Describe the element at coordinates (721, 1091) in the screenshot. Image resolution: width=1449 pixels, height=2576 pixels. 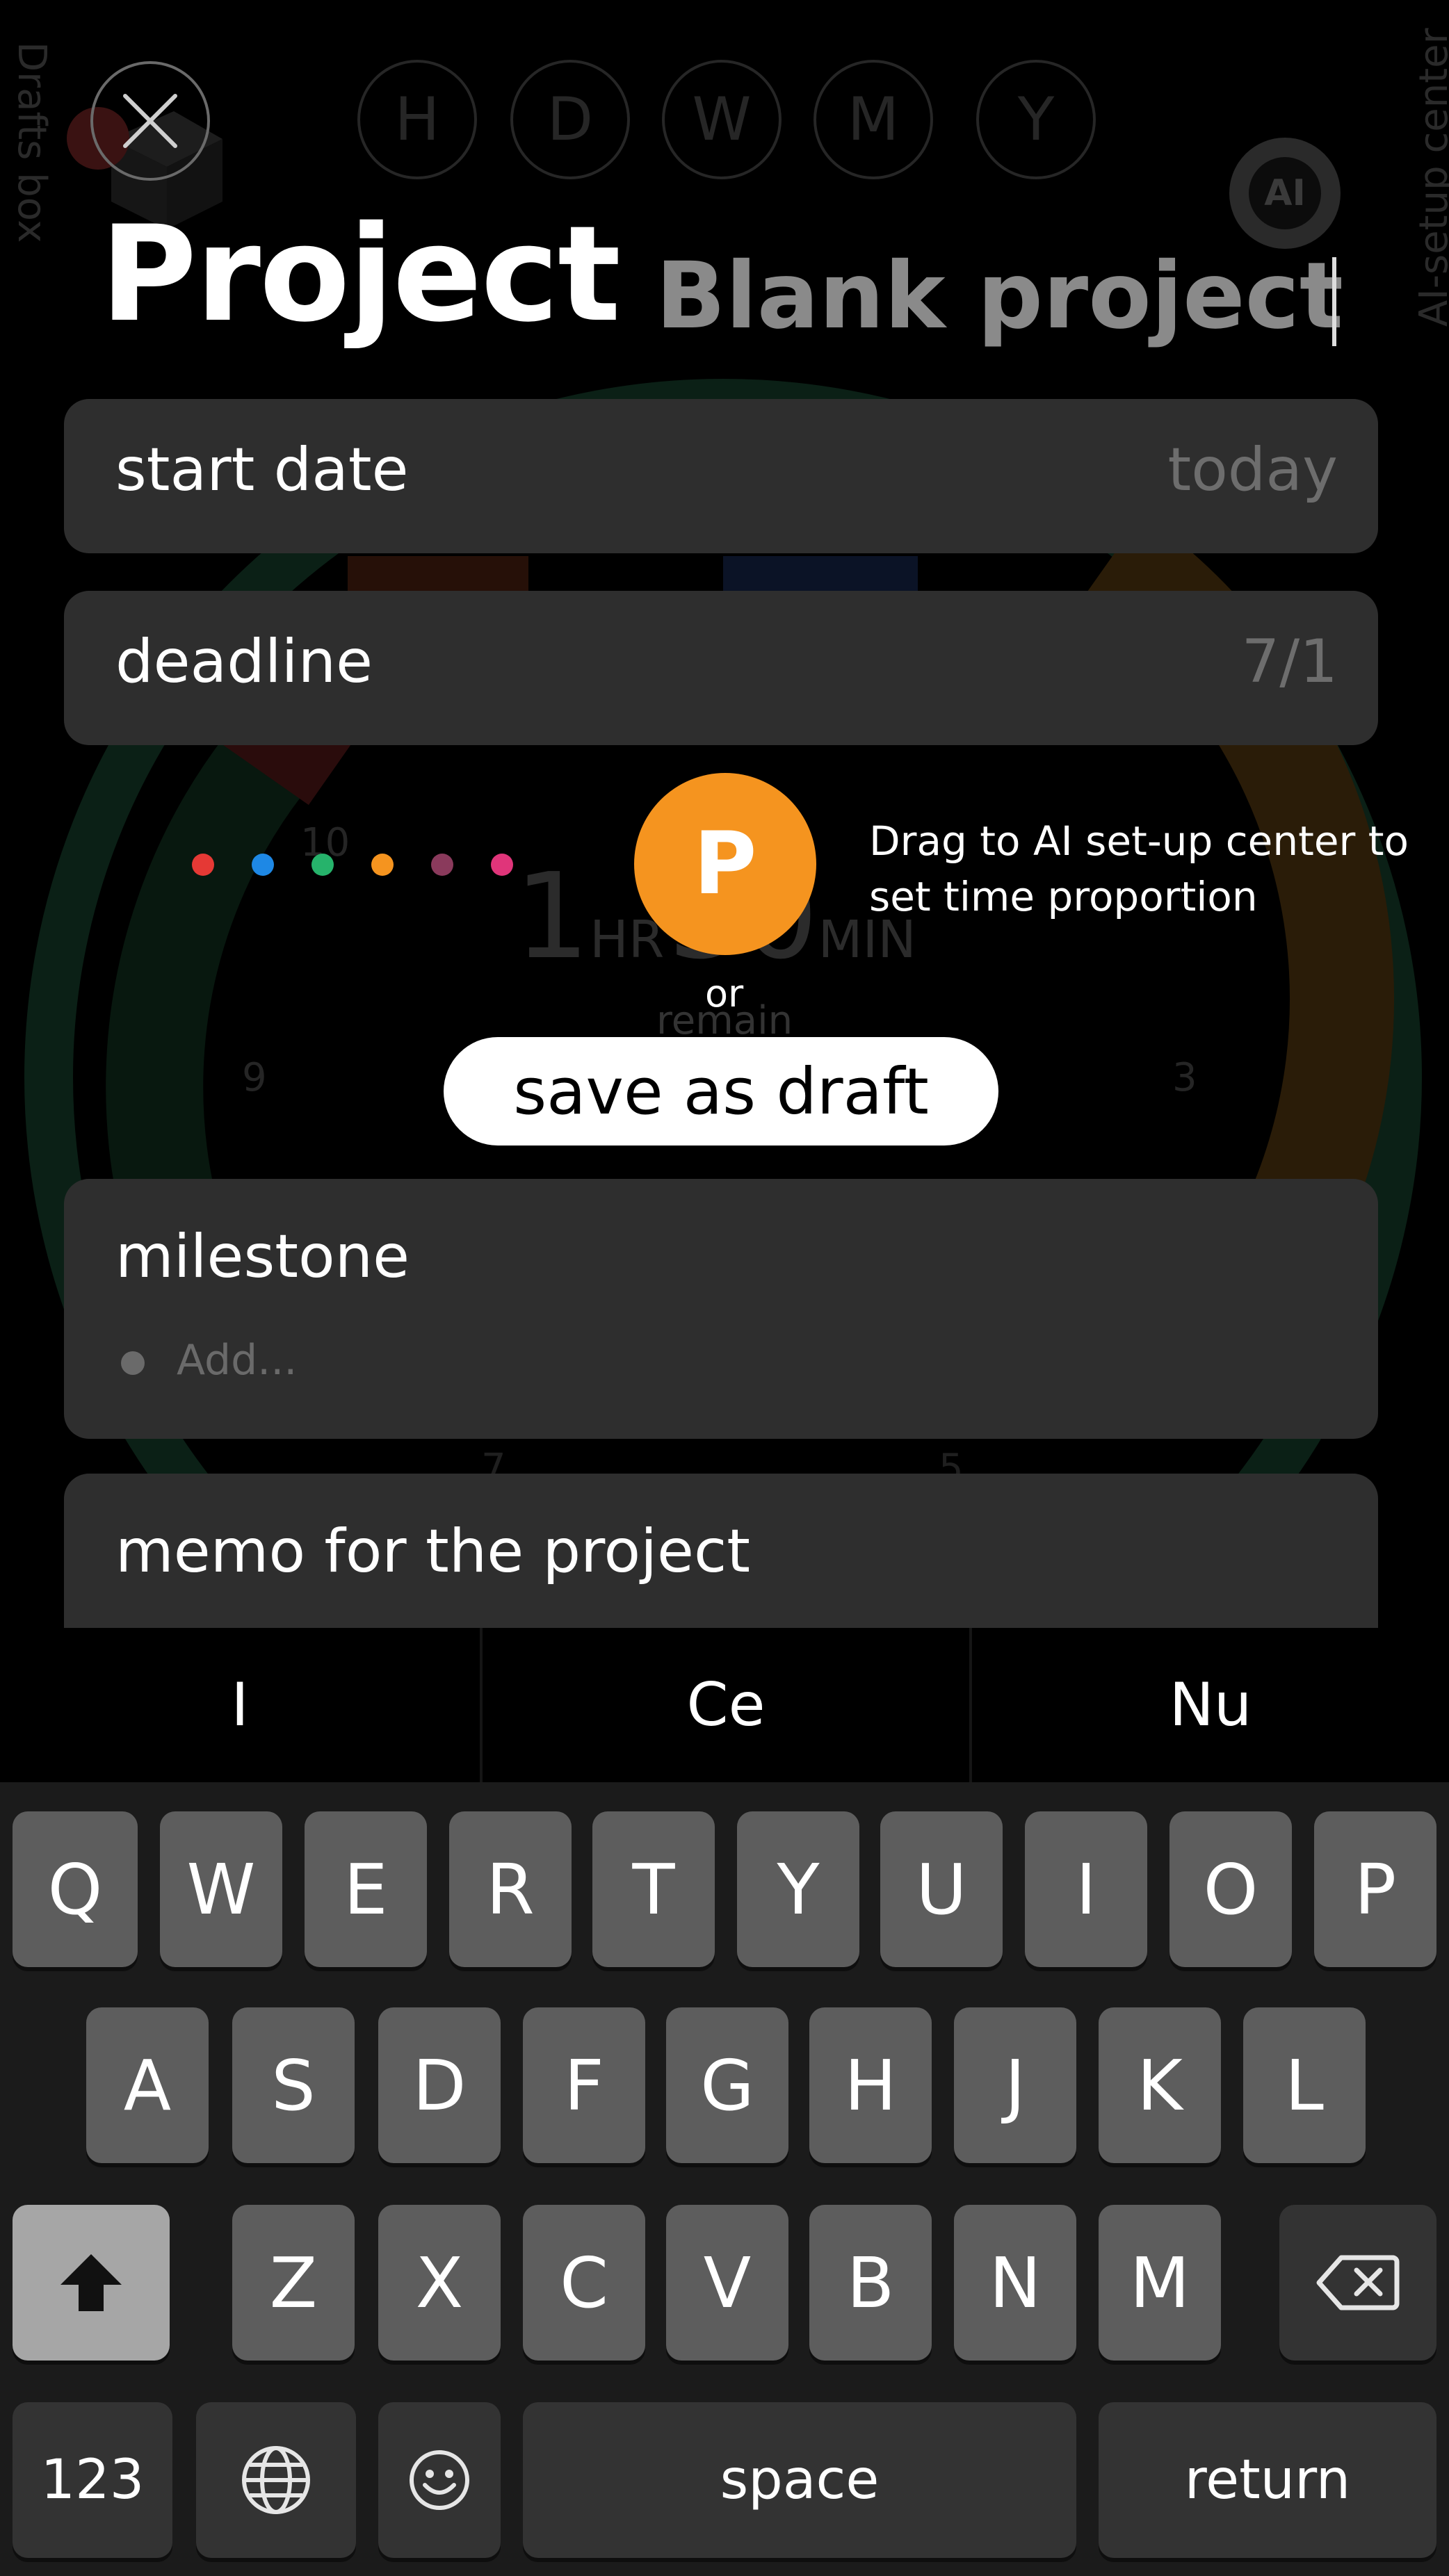
I see `save-as-draft-button: save as draft` at that location.